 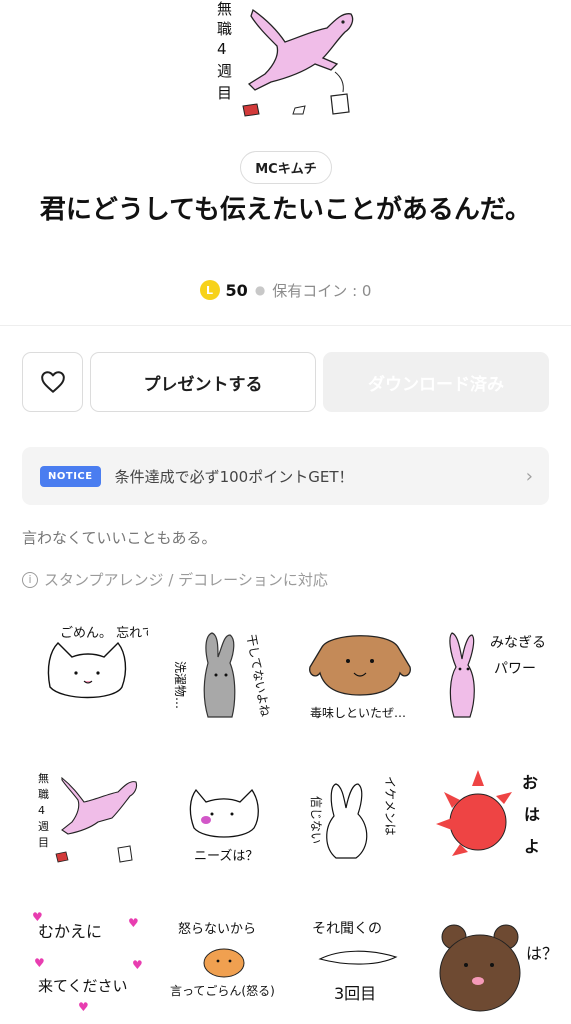 I want to click on hero-text-3: 4, so click(x=222, y=49).